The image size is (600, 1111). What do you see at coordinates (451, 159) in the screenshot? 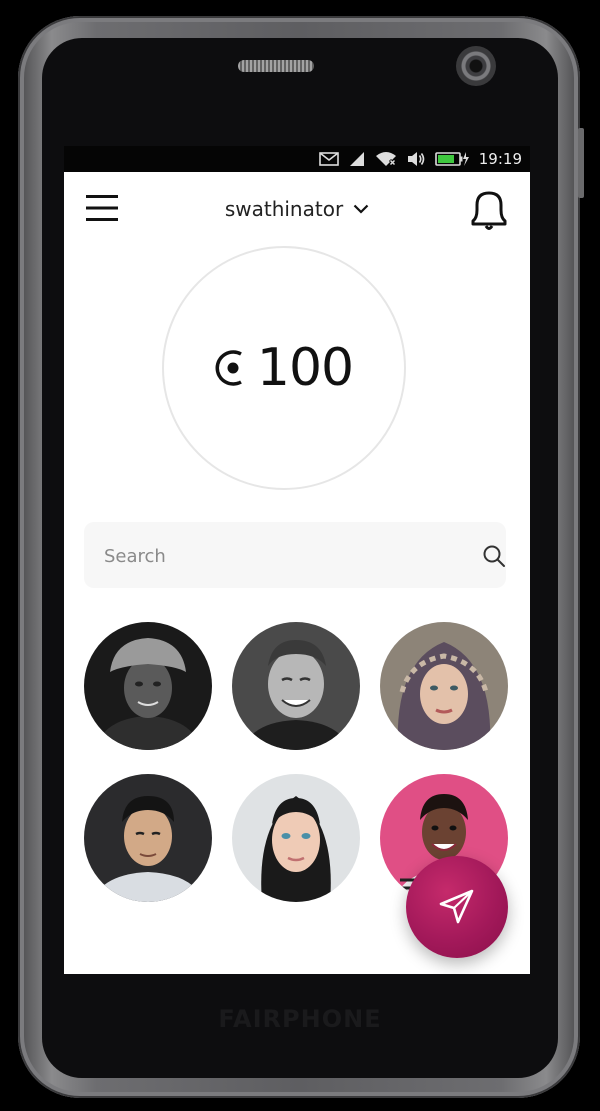
I see `battery-charging-icon` at bounding box center [451, 159].